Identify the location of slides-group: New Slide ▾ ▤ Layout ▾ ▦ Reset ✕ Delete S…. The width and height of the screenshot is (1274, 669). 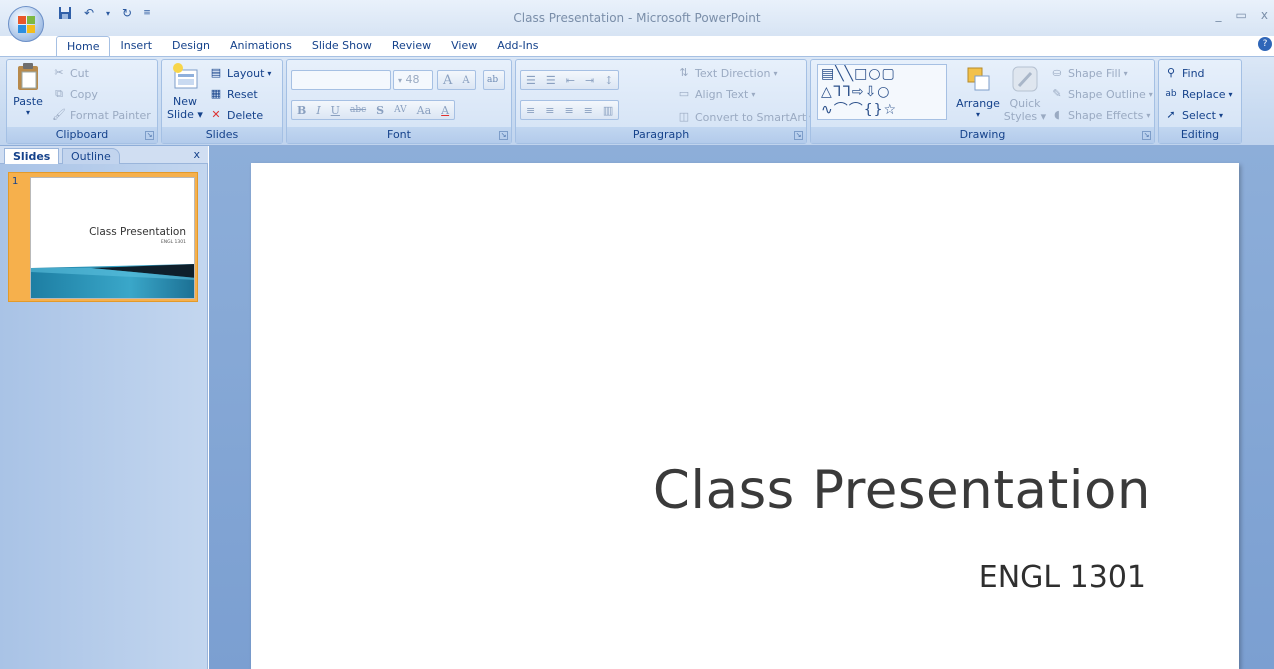
(222, 101).